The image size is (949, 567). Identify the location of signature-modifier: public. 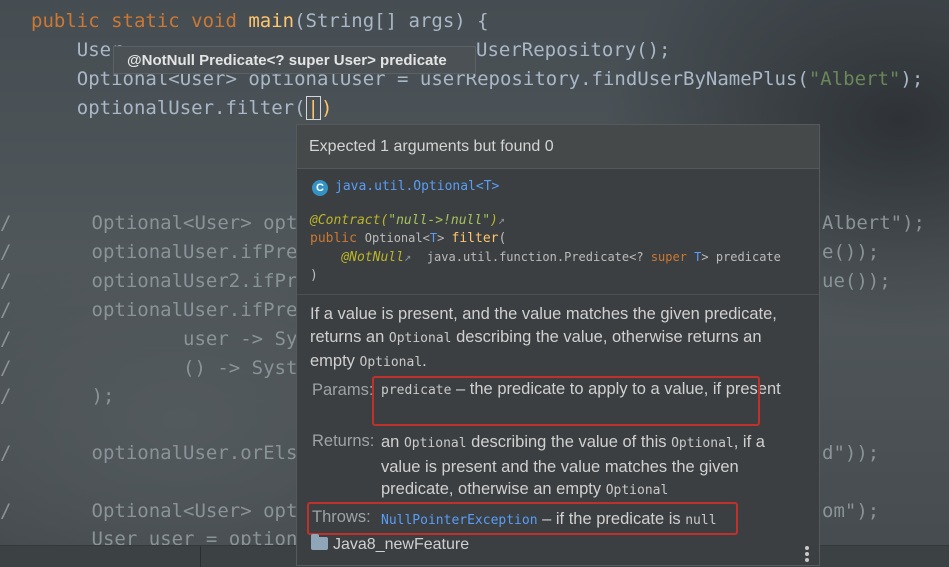
(337, 238).